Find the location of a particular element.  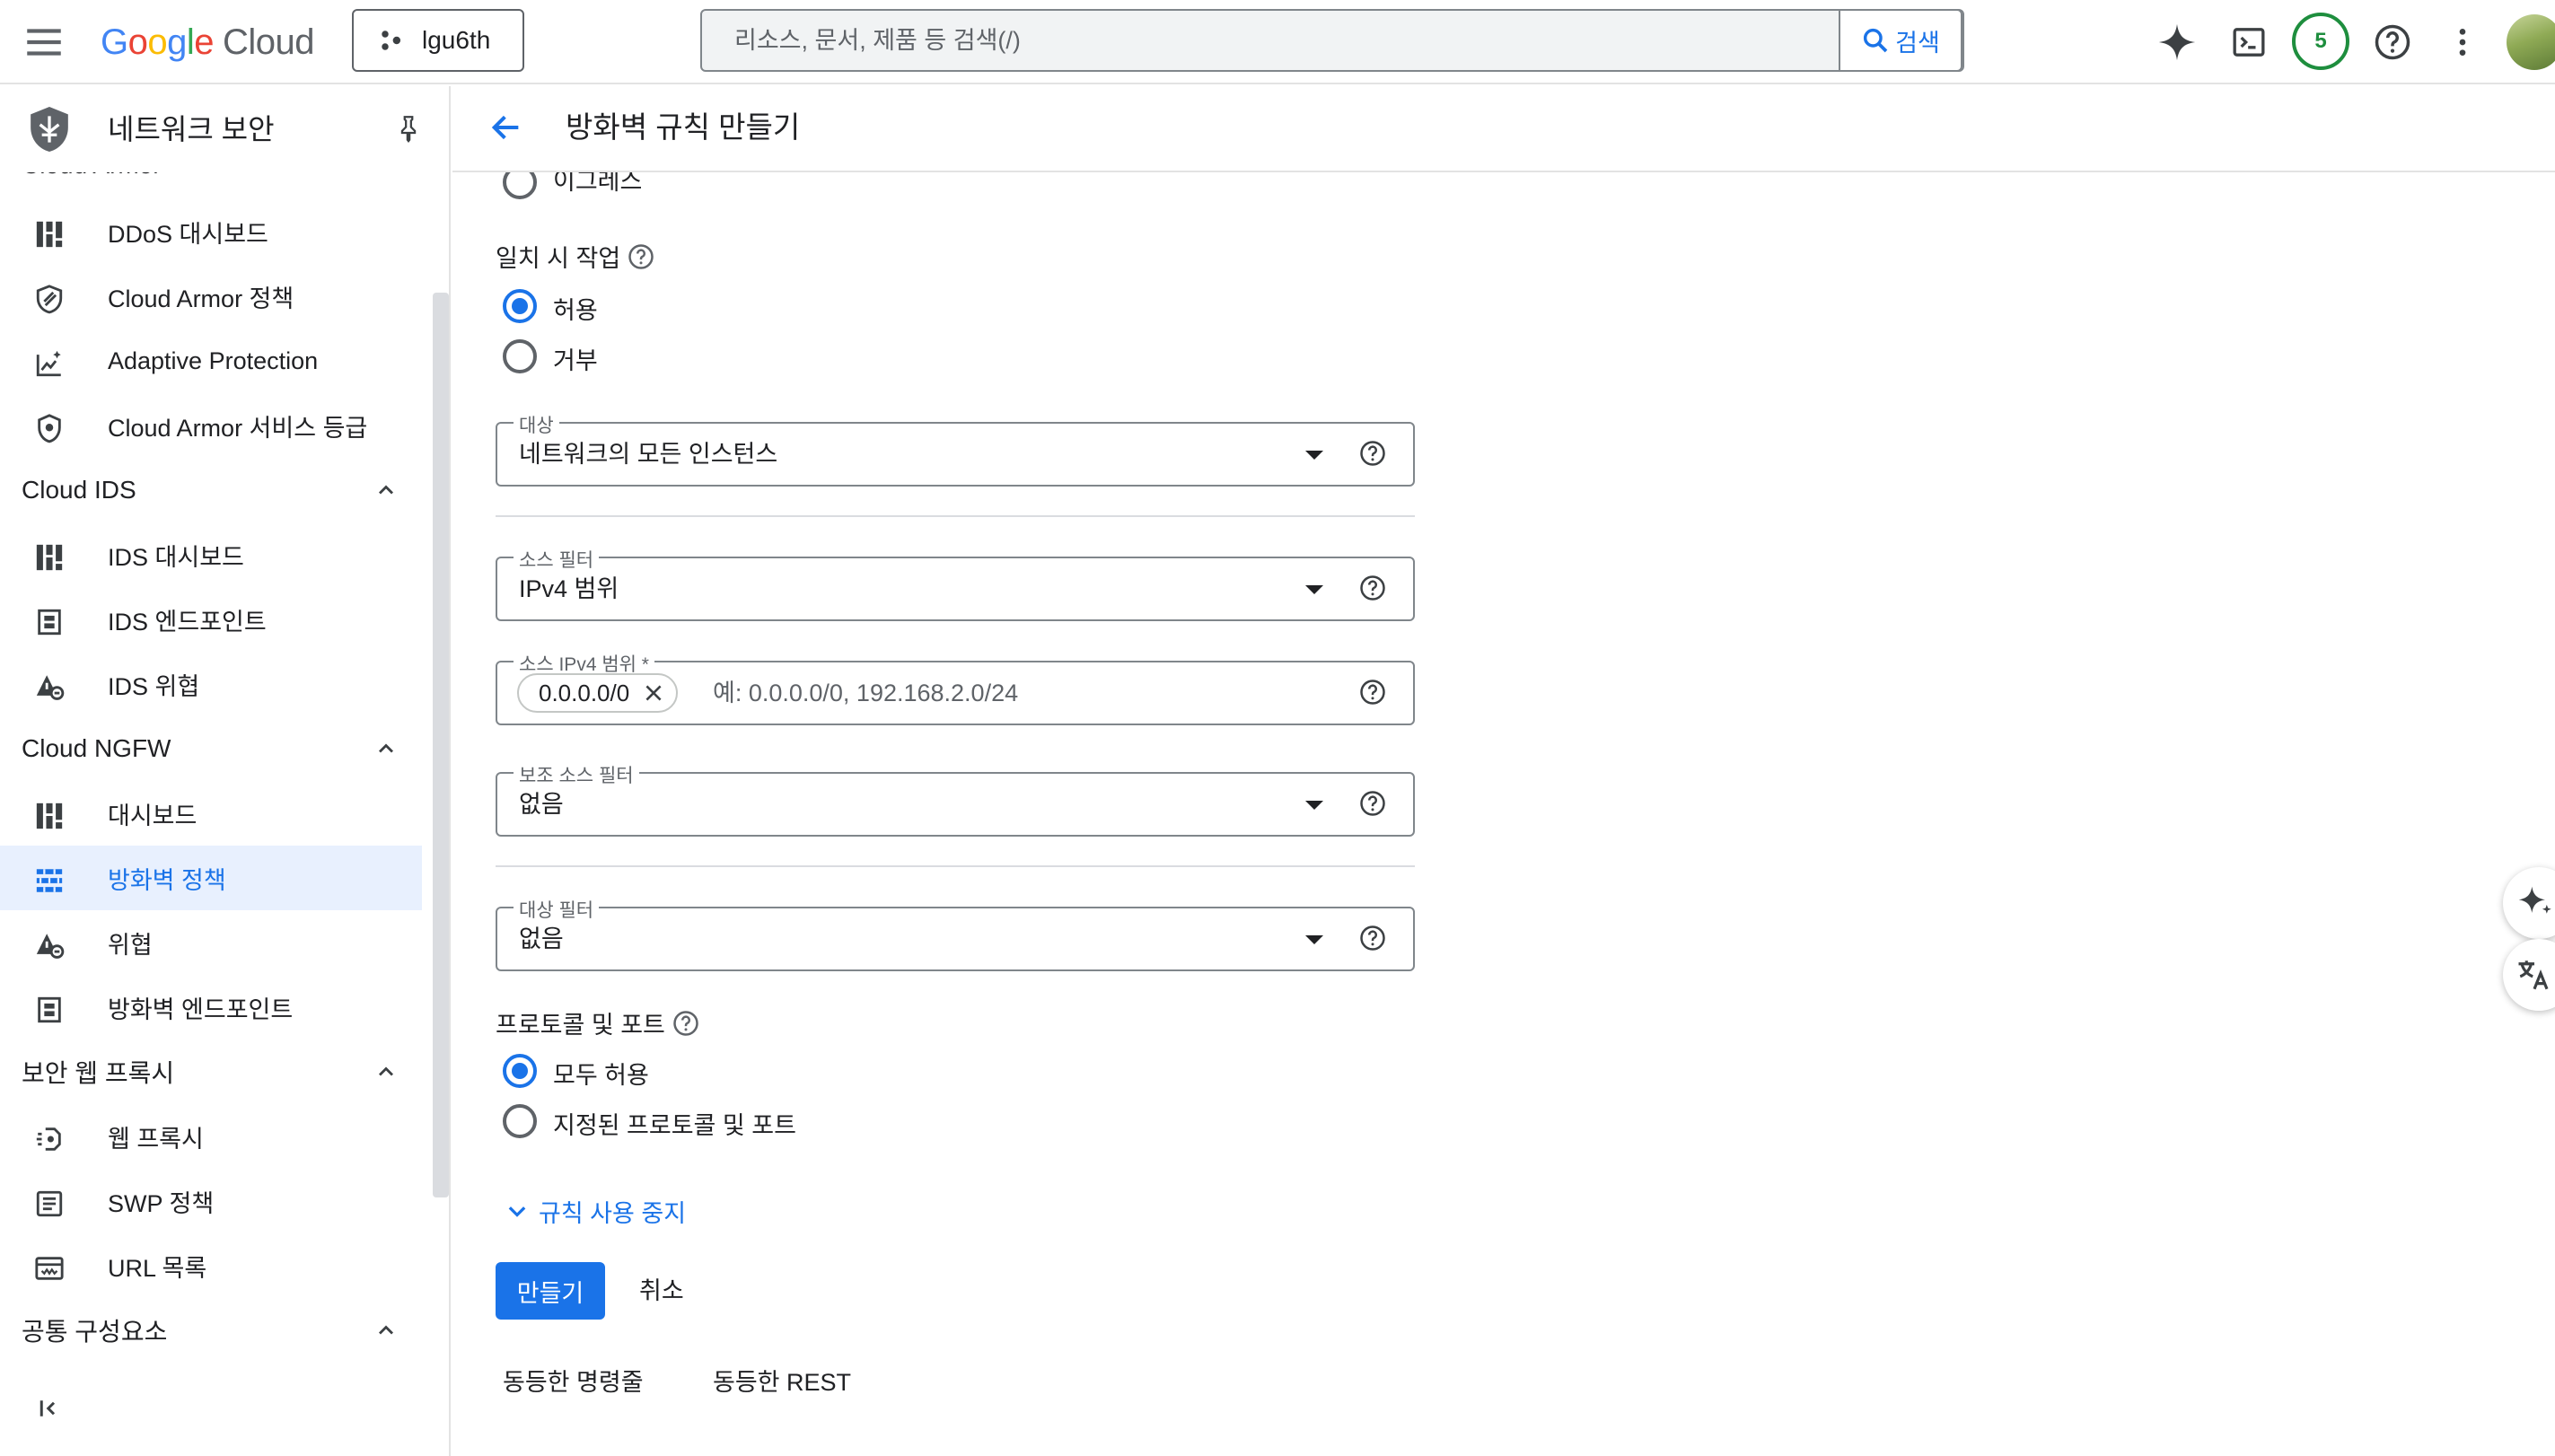

specified-protocols-label: 지정된 프로토콜 및 포트 is located at coordinates (674, 1126).